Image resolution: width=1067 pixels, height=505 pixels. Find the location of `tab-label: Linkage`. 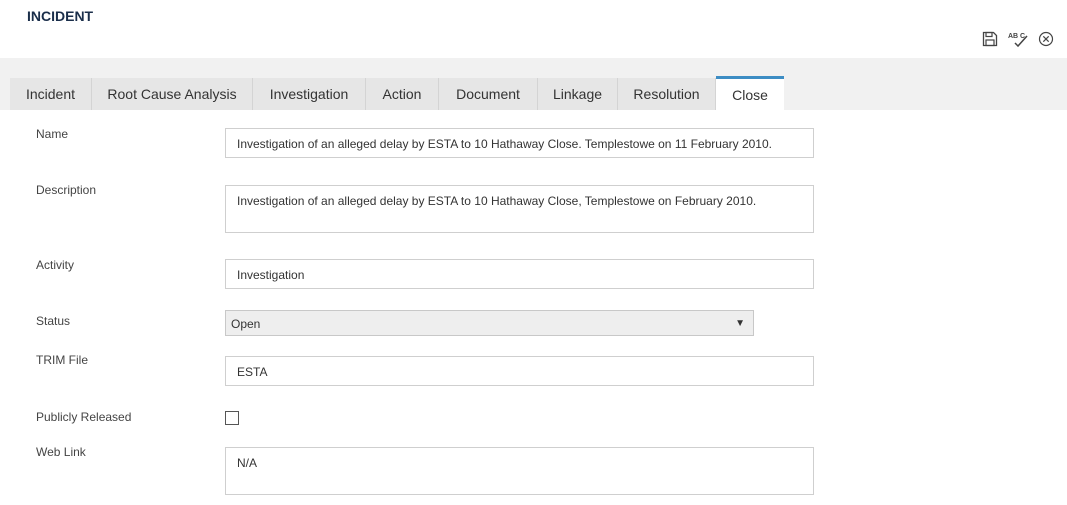

tab-label: Linkage is located at coordinates (577, 94).